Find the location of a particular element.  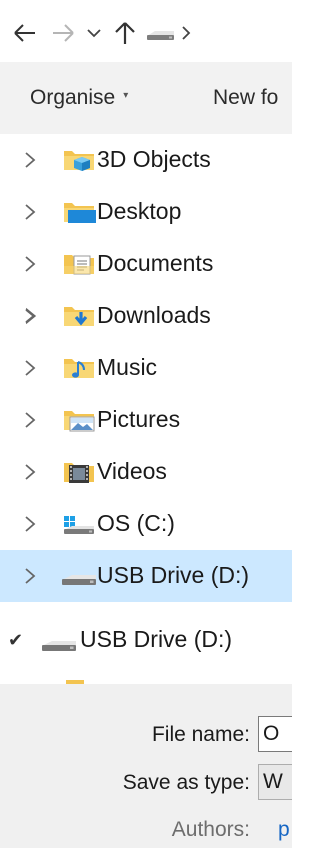

recent-locations-button is located at coordinates (94, 33).